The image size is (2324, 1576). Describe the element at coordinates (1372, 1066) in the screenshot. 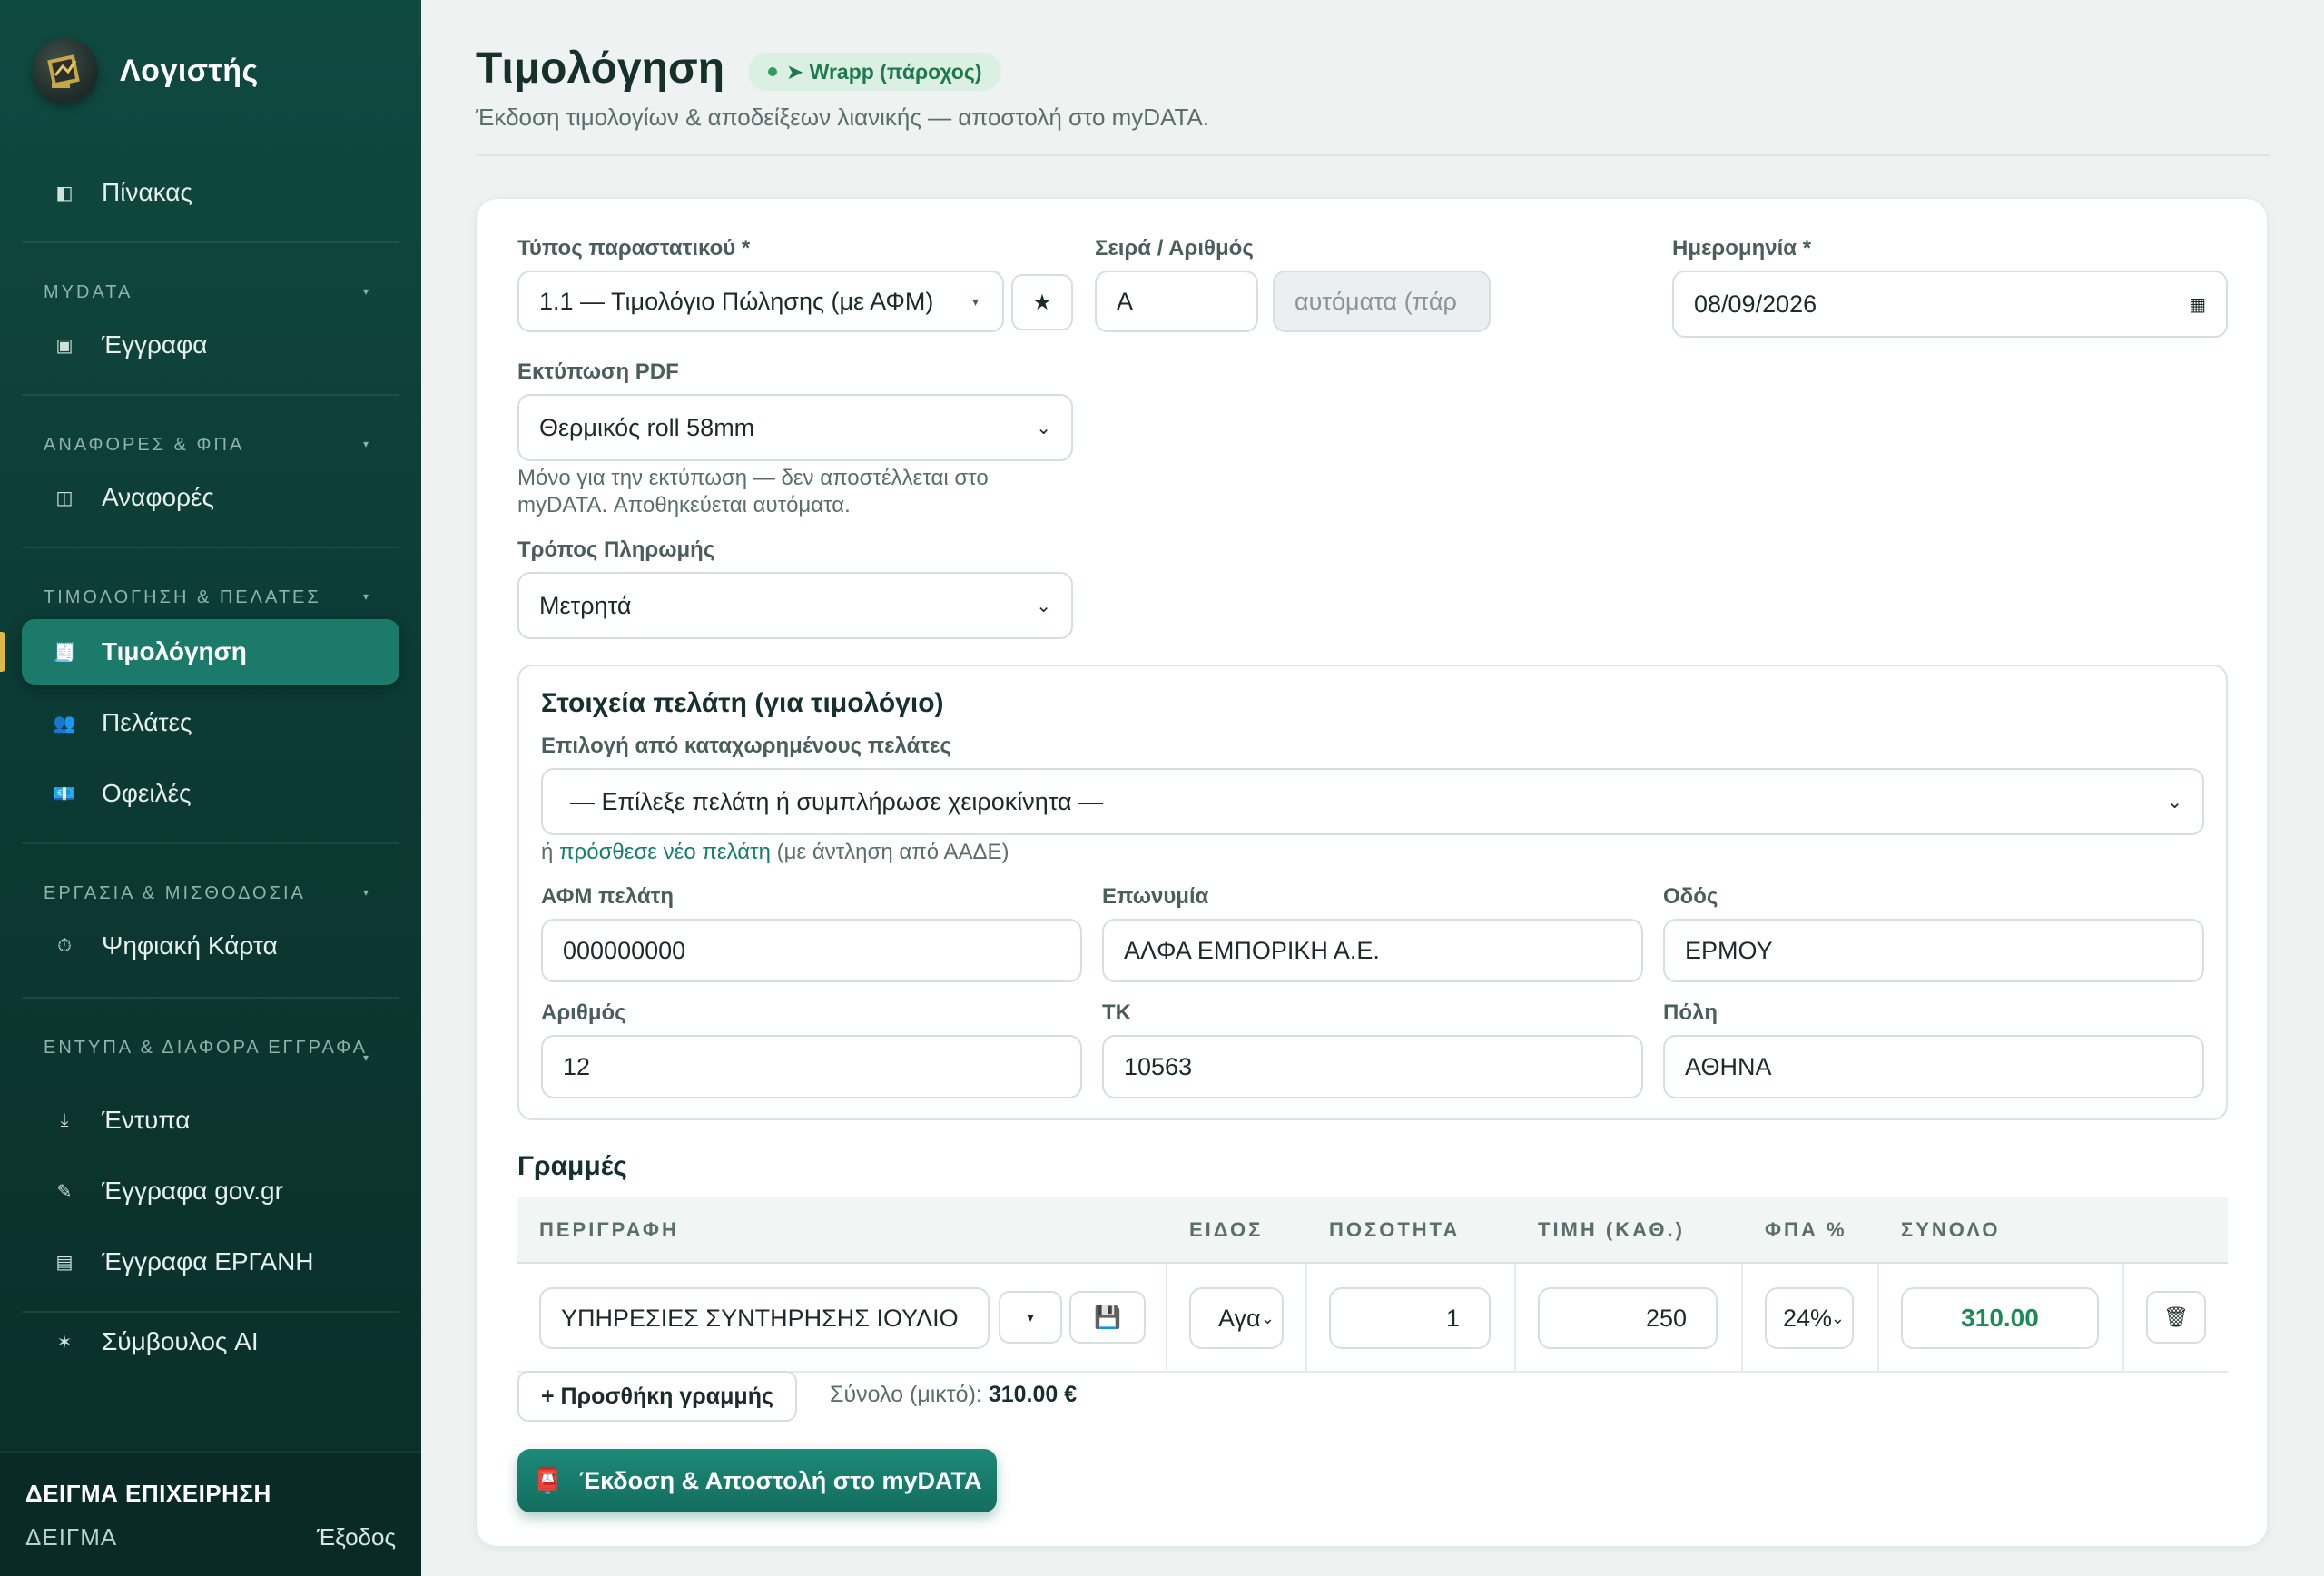

I see `zip-input: 10563` at that location.